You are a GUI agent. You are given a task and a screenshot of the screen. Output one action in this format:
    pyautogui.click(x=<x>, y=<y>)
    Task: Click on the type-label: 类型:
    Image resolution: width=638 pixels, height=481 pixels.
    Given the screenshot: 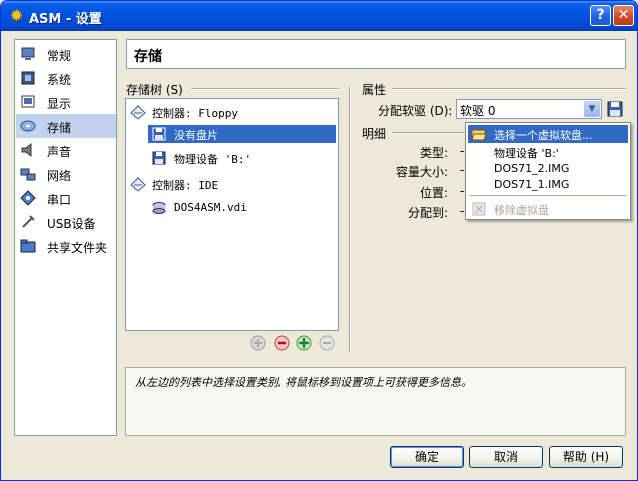 What is the action you would take?
    pyautogui.click(x=434, y=153)
    